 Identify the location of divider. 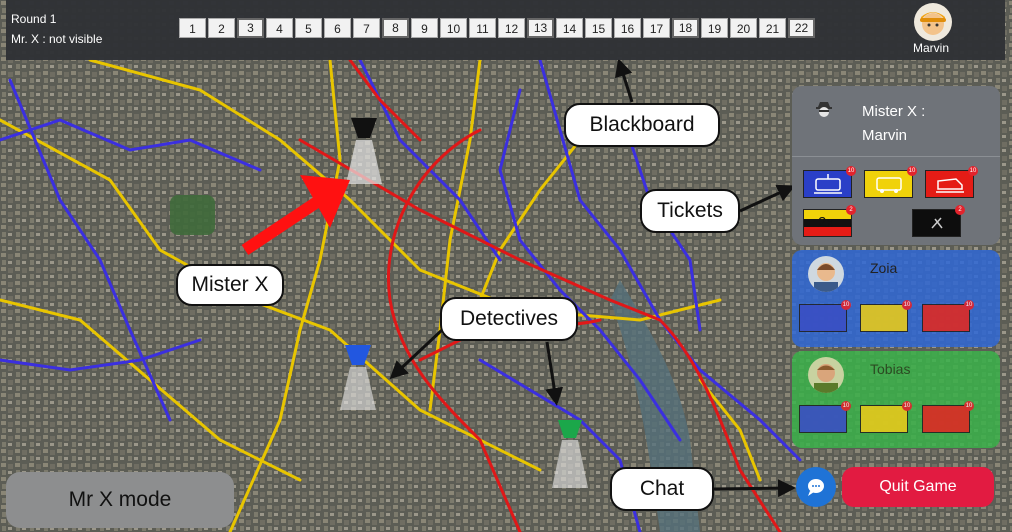
(896, 156).